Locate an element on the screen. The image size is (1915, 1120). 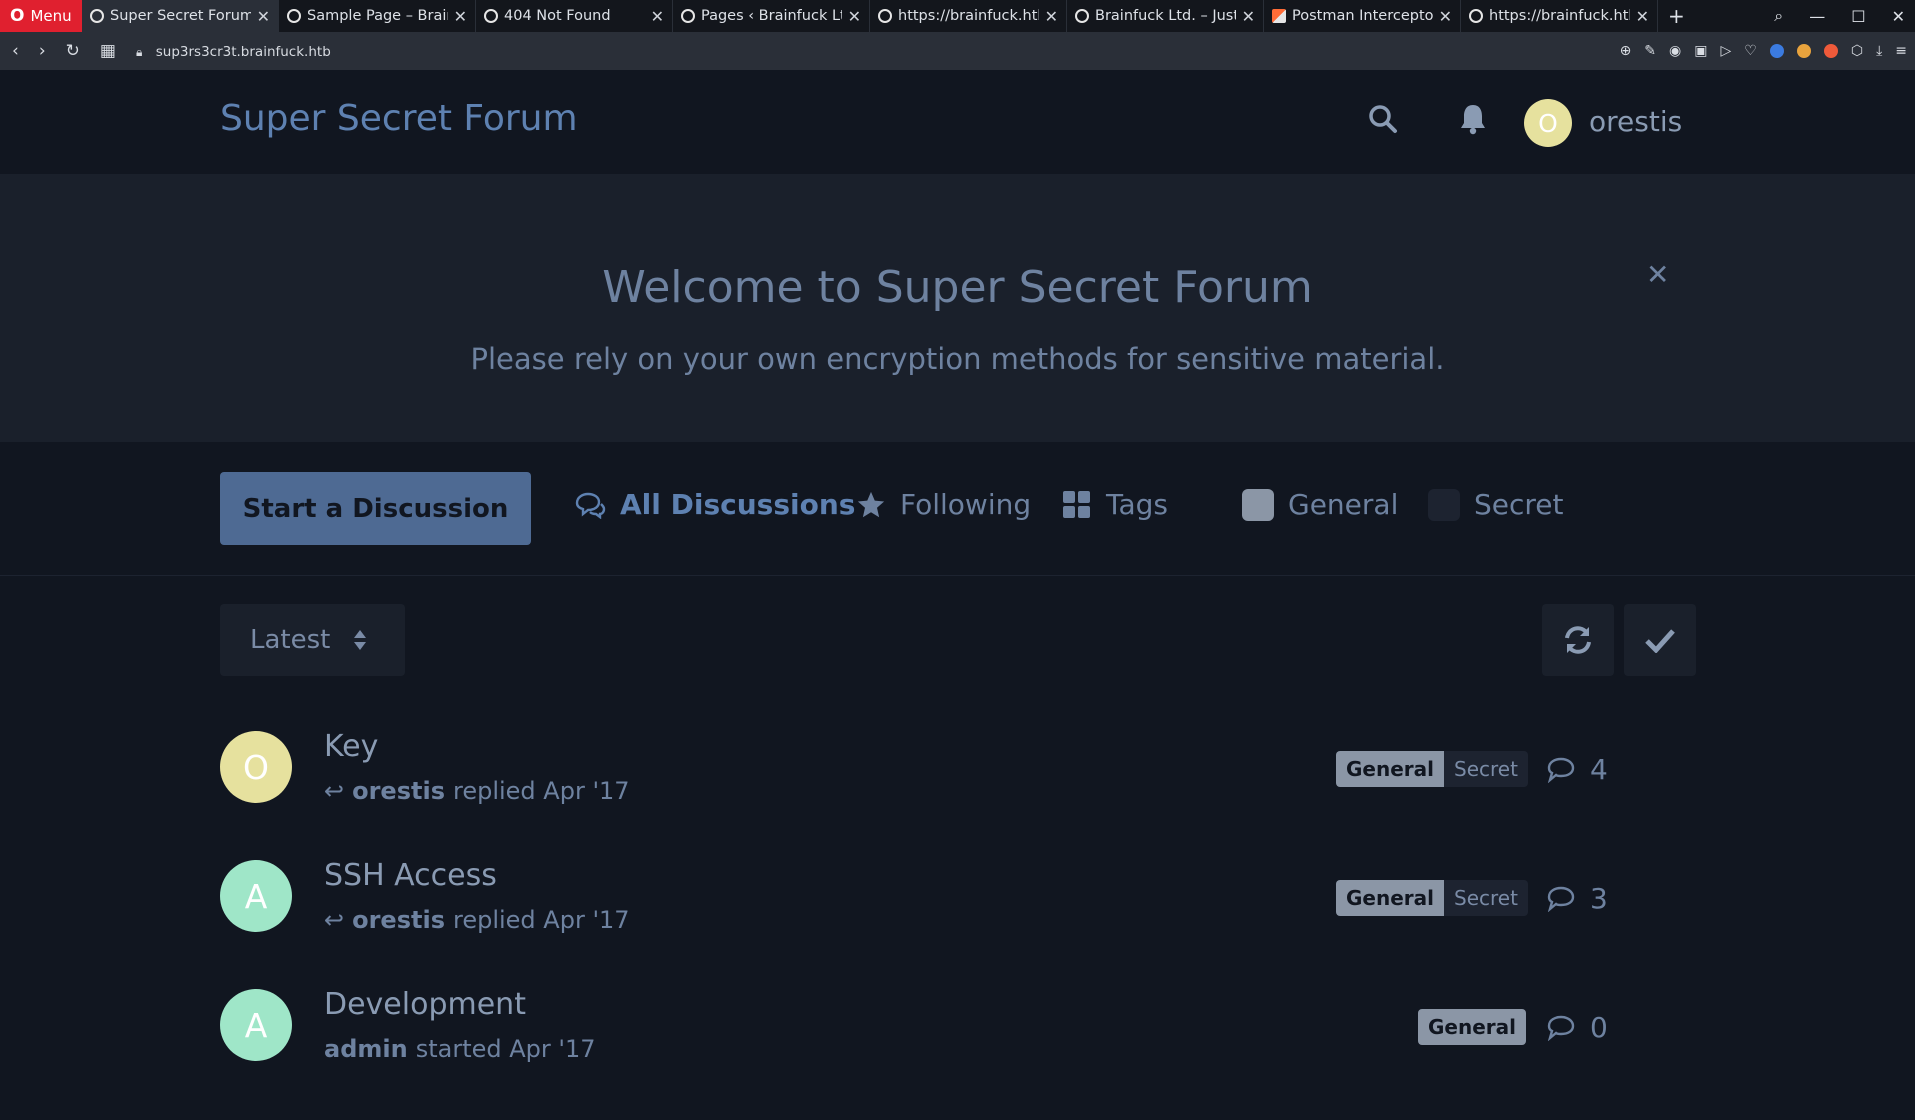
menu-icon: ≡ is located at coordinates (1901, 51).